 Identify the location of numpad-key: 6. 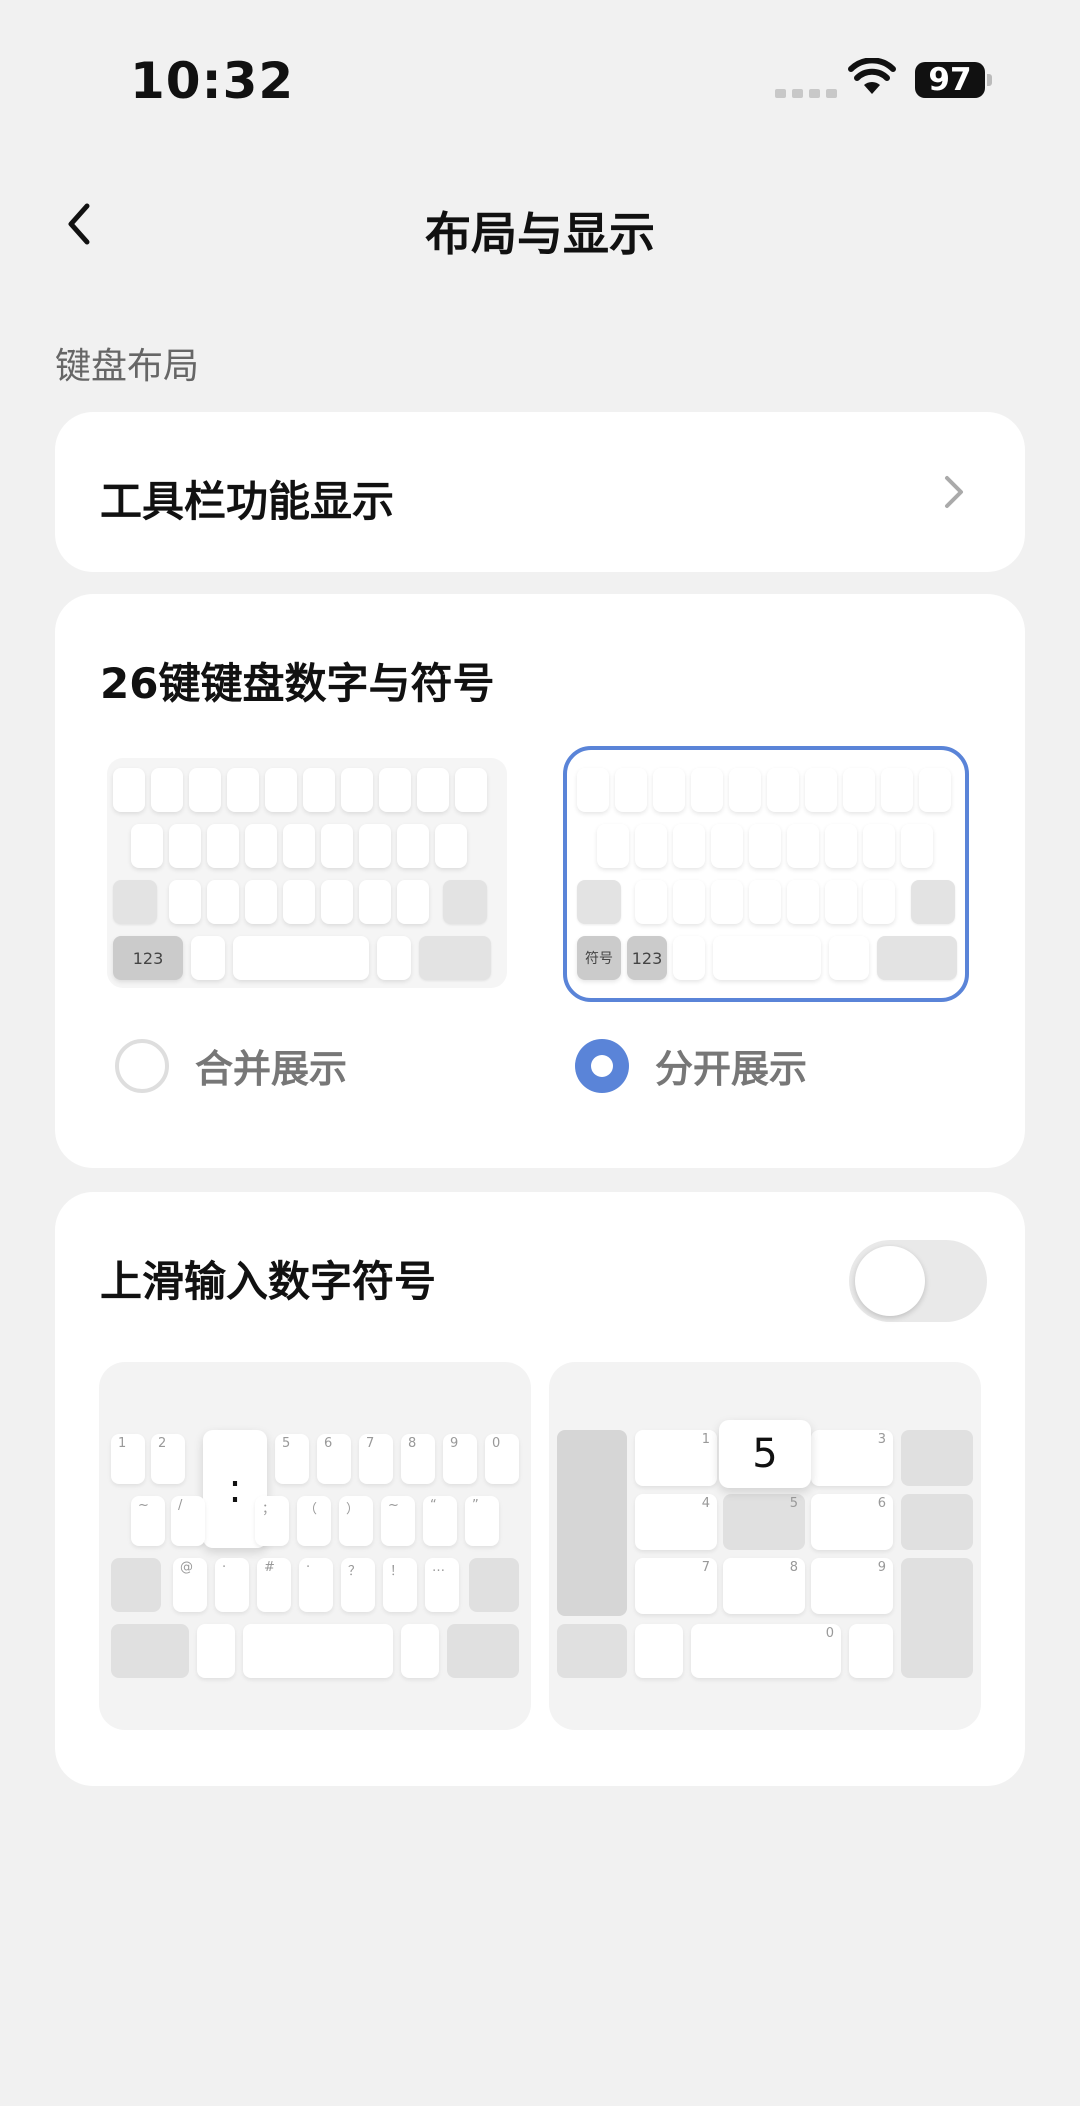
(852, 1522).